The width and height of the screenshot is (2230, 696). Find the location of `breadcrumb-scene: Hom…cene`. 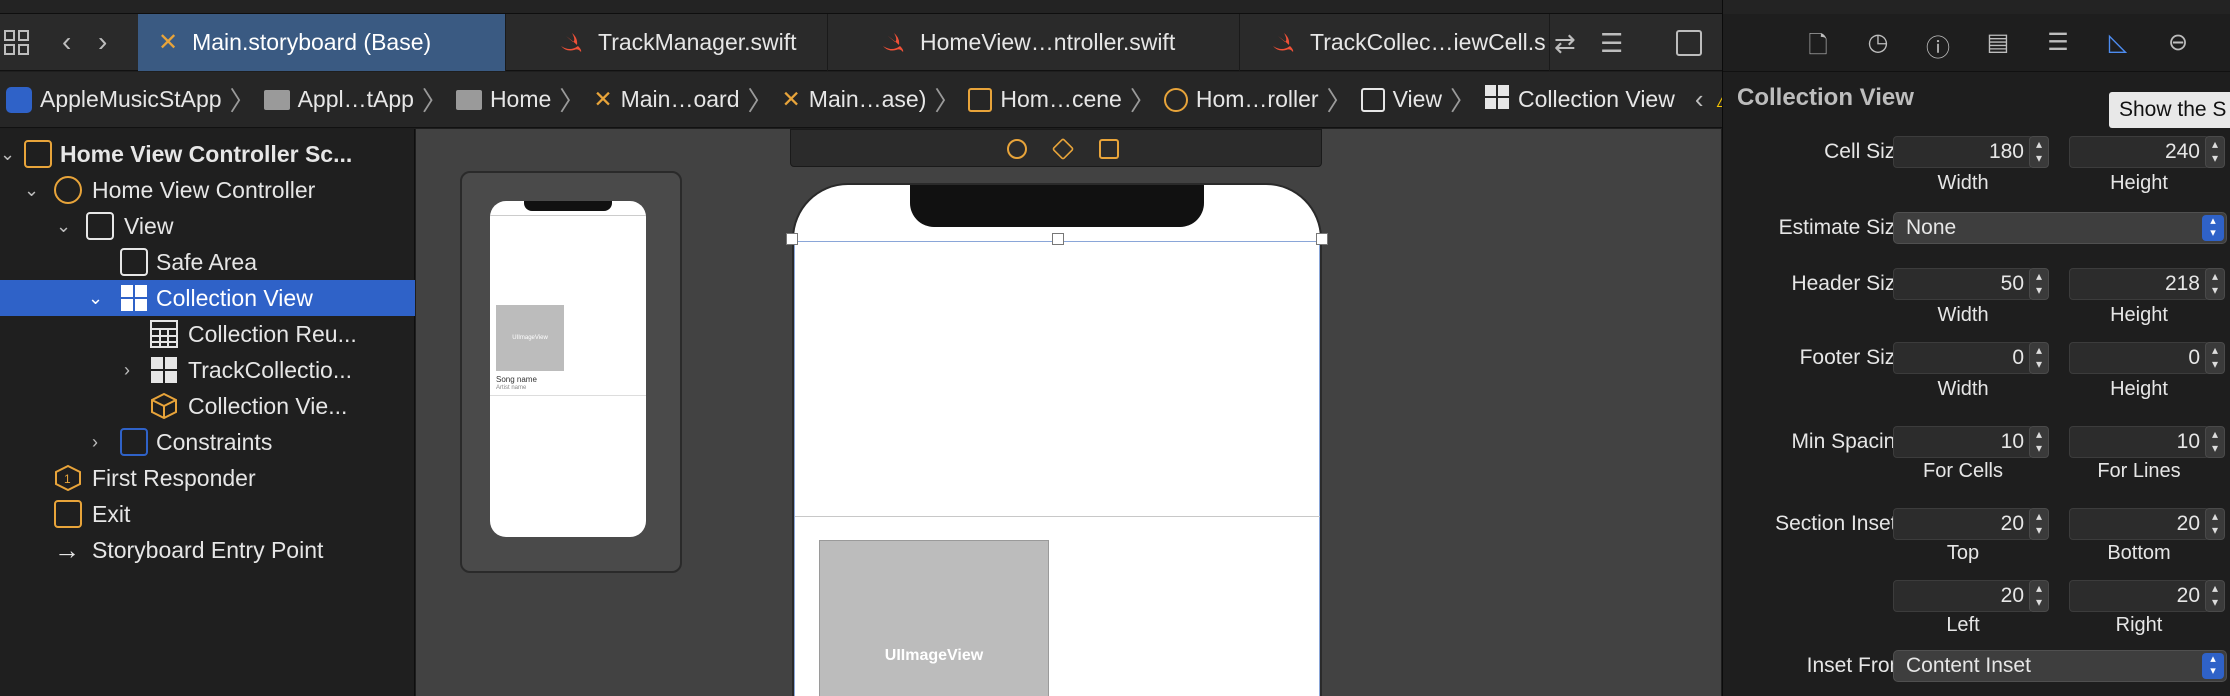

breadcrumb-scene: Hom…cene is located at coordinates (1045, 99).